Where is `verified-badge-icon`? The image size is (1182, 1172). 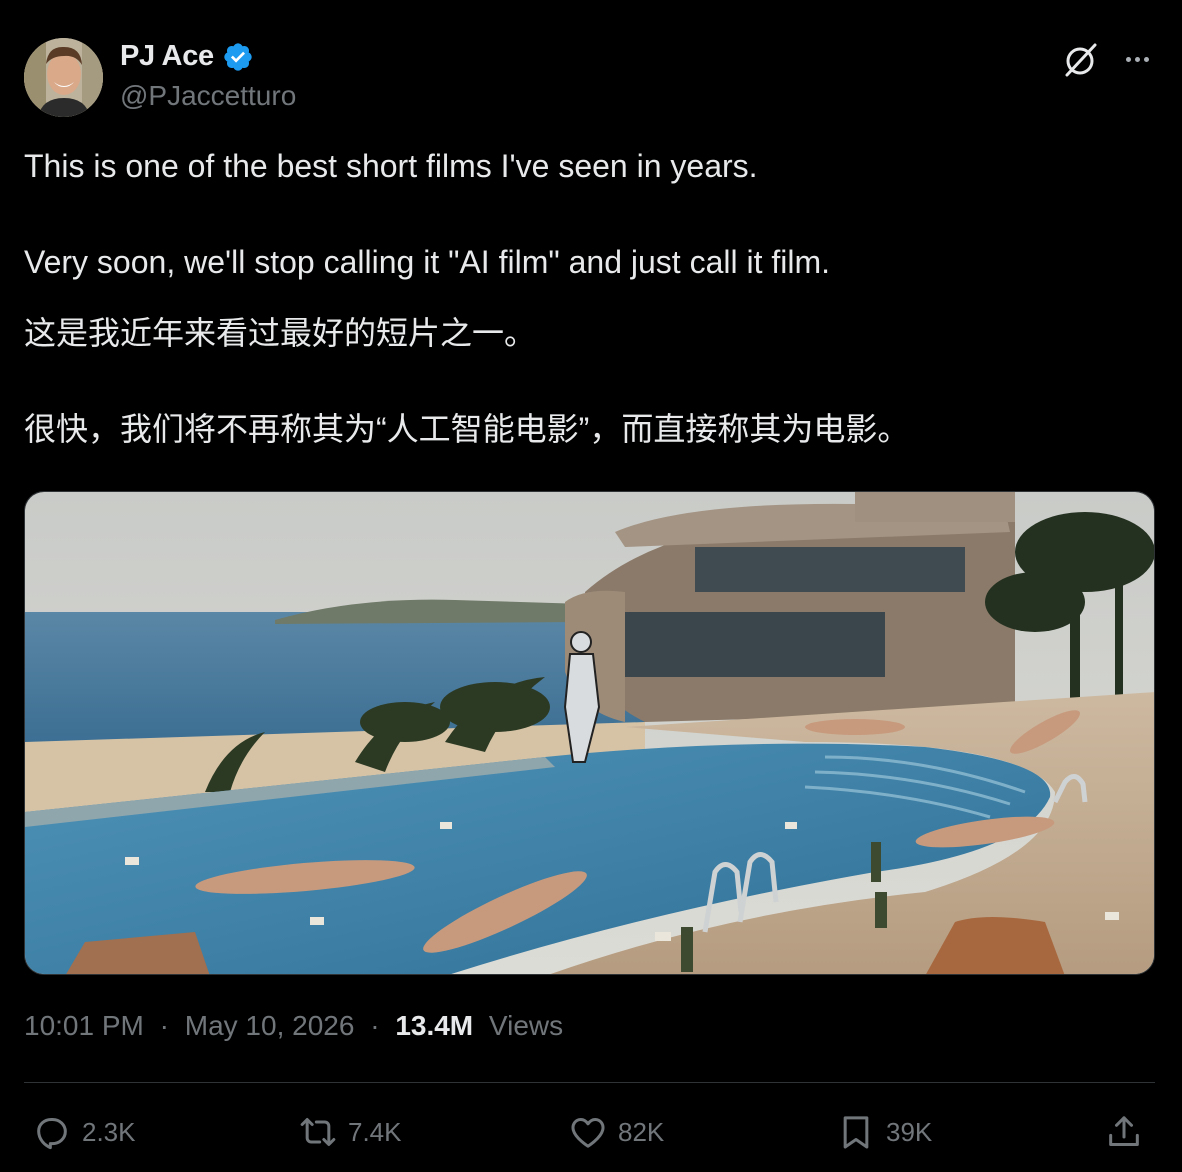
verified-badge-icon is located at coordinates (238, 56).